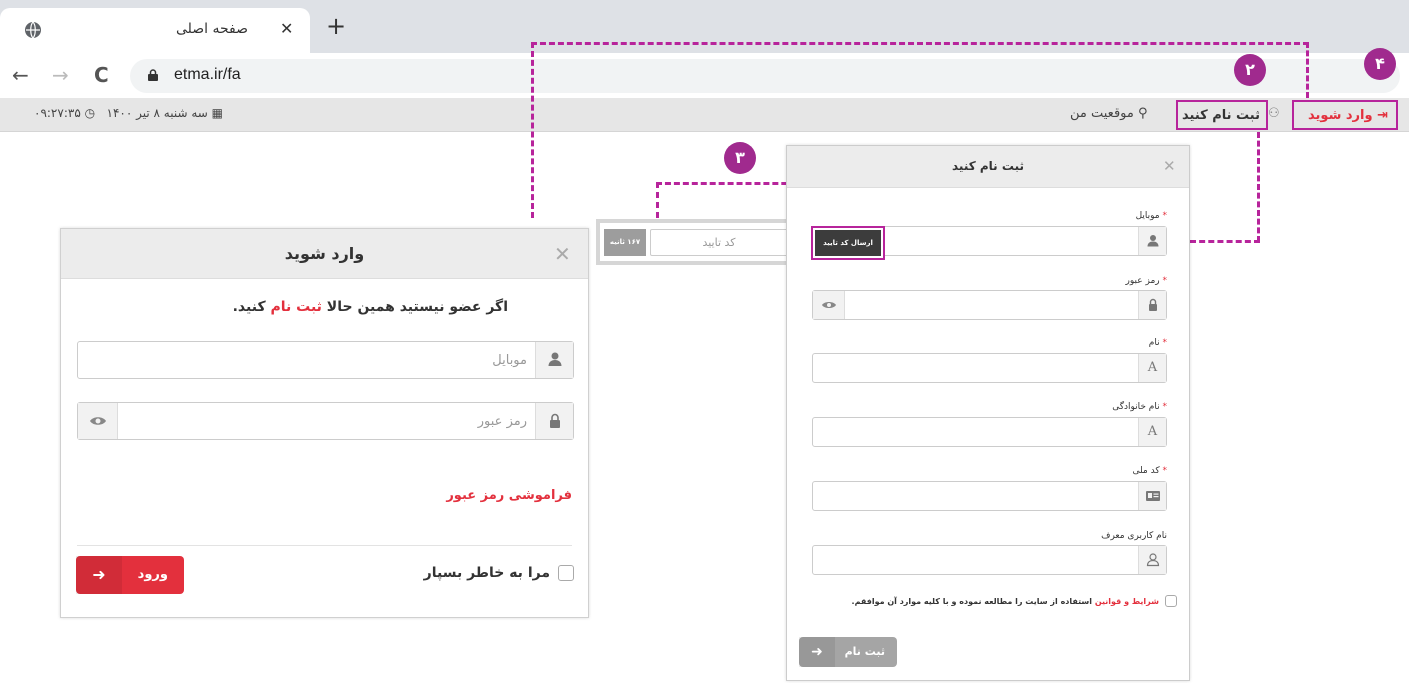 Image resolution: width=1409 pixels, height=683 pixels. What do you see at coordinates (499, 573) in the screenshot?
I see `remember-me: مرا به خاطر بسپار` at bounding box center [499, 573].